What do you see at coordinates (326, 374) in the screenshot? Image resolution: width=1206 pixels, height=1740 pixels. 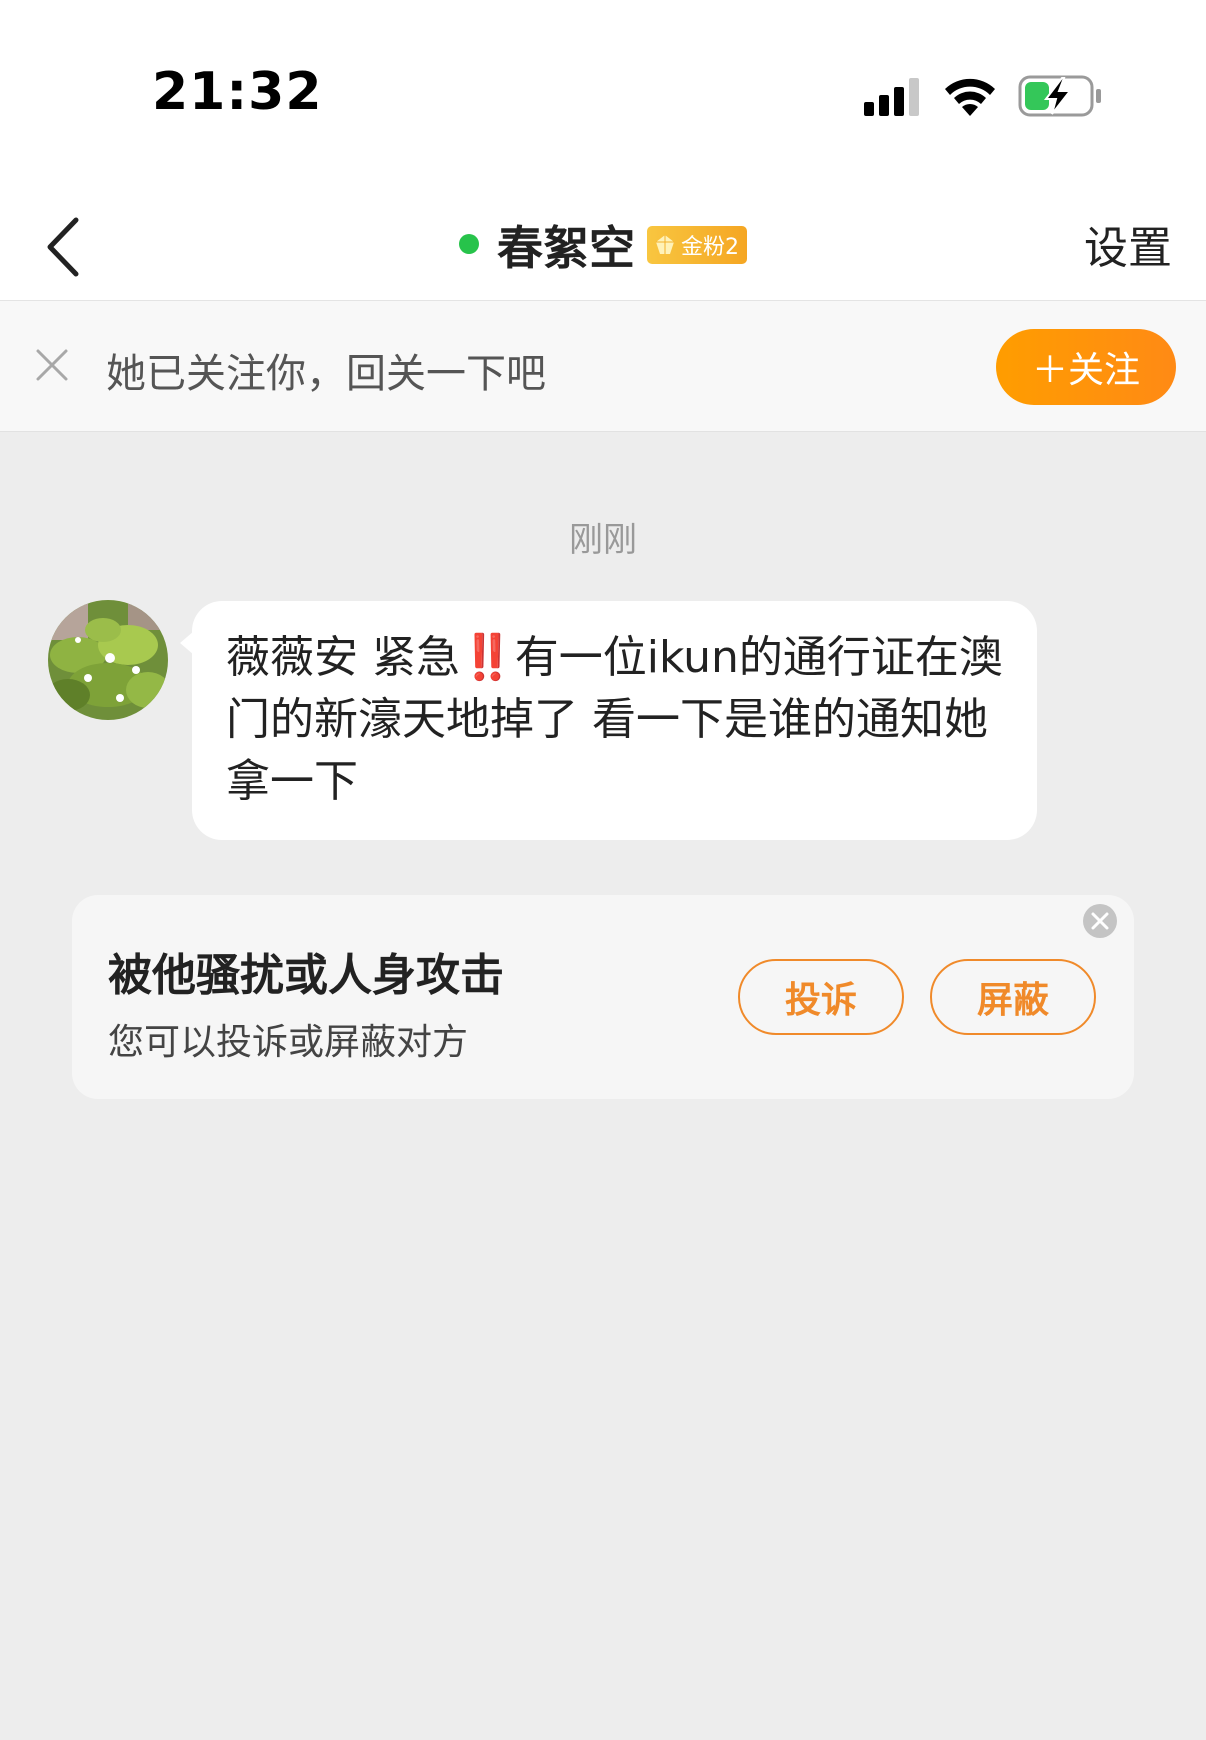 I see `follow-back-text: 她已关注你，回关一下吧` at bounding box center [326, 374].